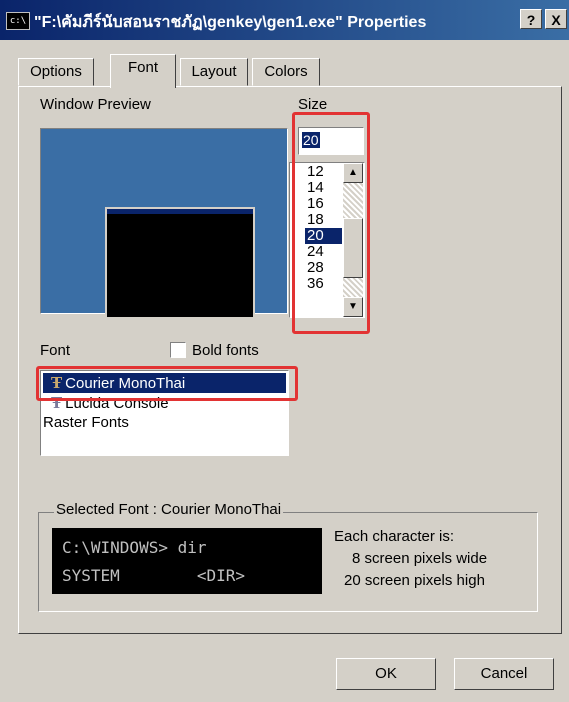 The width and height of the screenshot is (569, 702). What do you see at coordinates (531, 19) in the screenshot?
I see `help-button: ?` at bounding box center [531, 19].